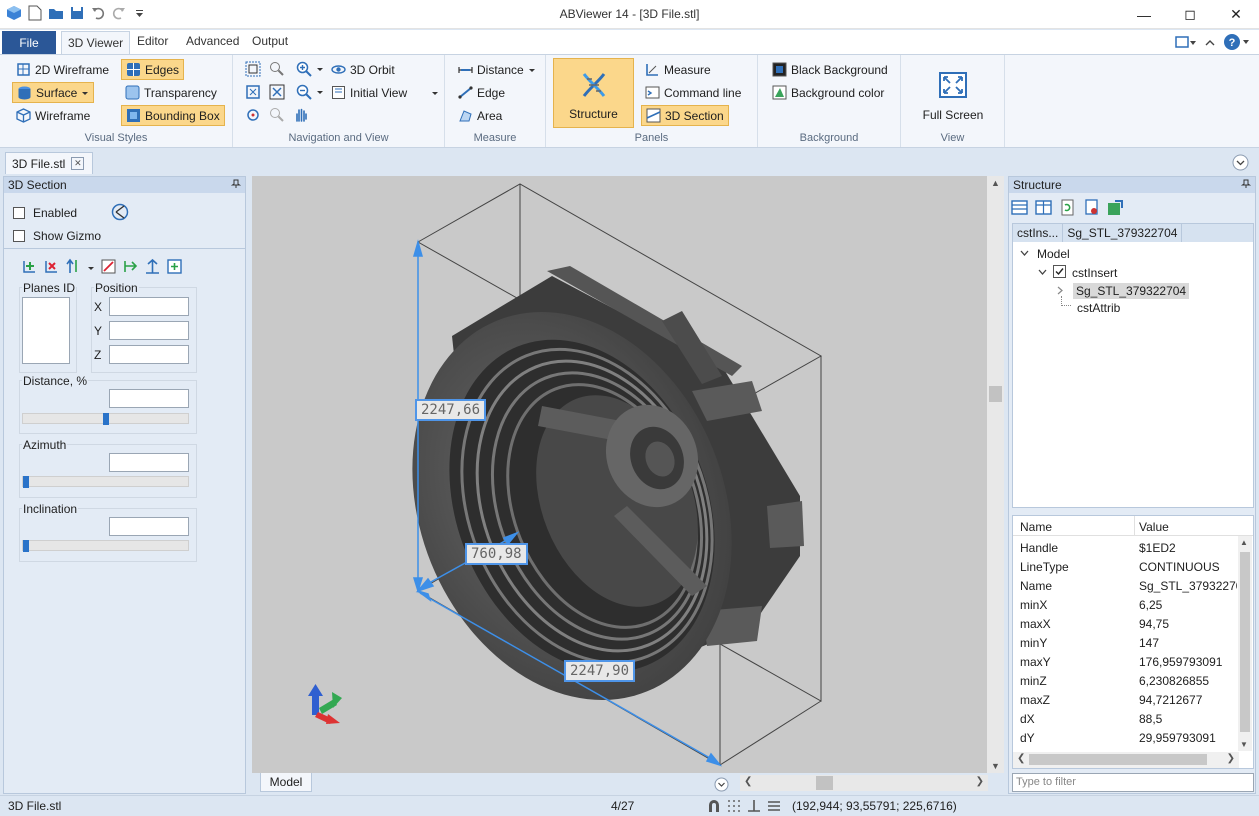  What do you see at coordinates (1024, 254) in the screenshot?
I see `expand-model-icon` at bounding box center [1024, 254].